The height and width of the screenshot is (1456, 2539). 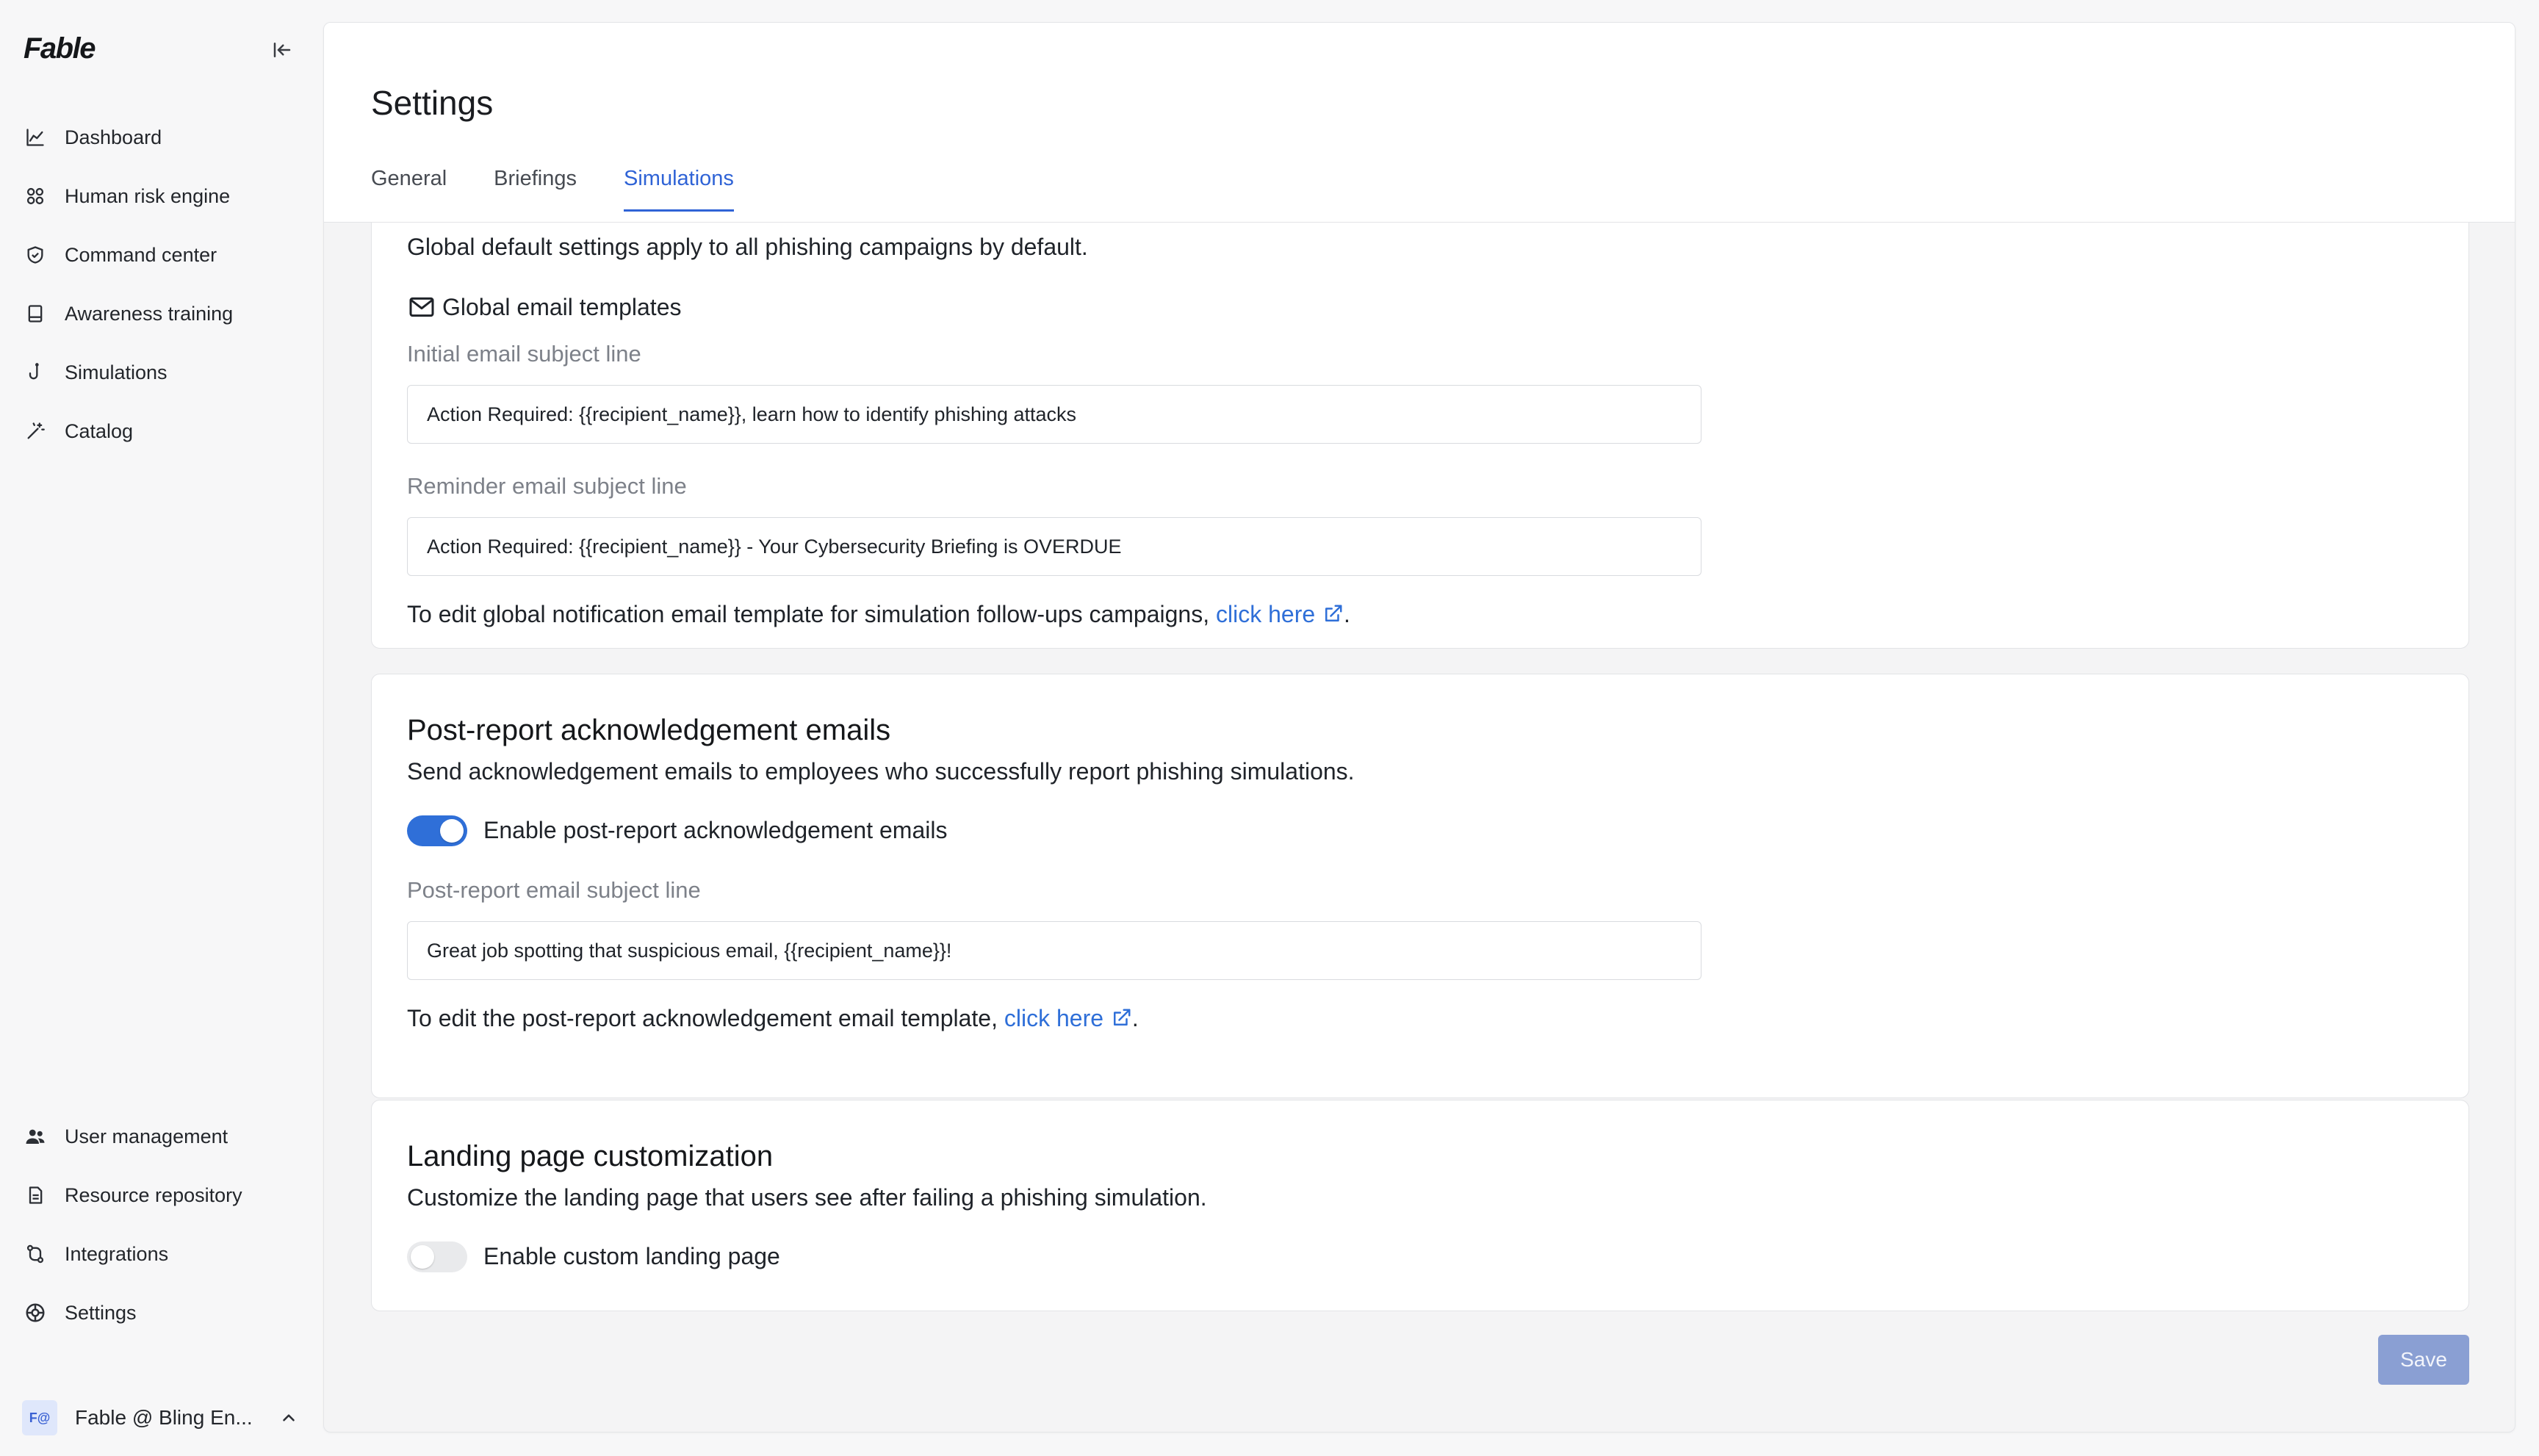 What do you see at coordinates (35, 372) in the screenshot?
I see `hook-icon` at bounding box center [35, 372].